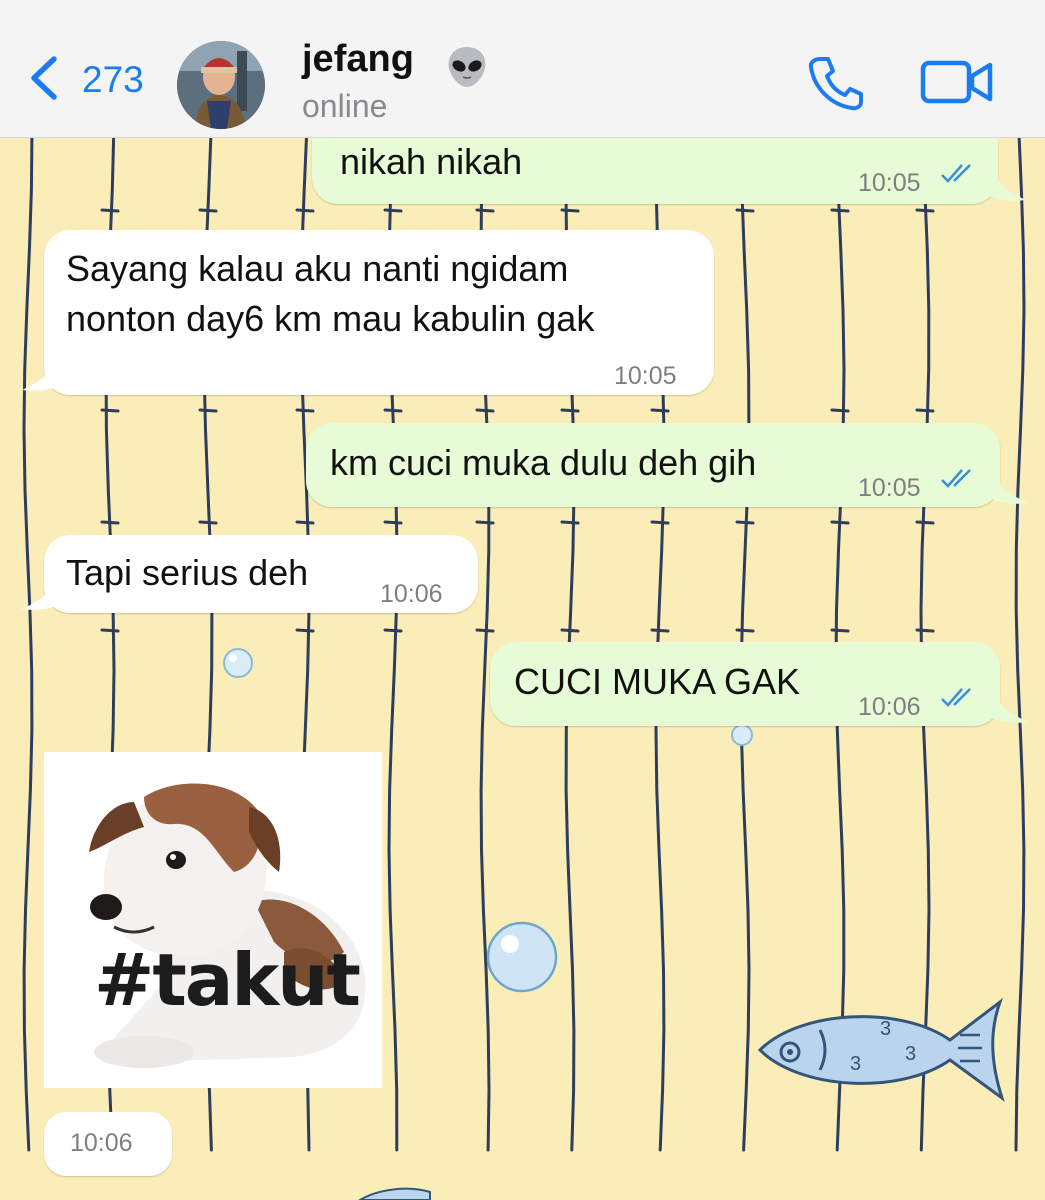  I want to click on contact-name: jefang, so click(358, 59).